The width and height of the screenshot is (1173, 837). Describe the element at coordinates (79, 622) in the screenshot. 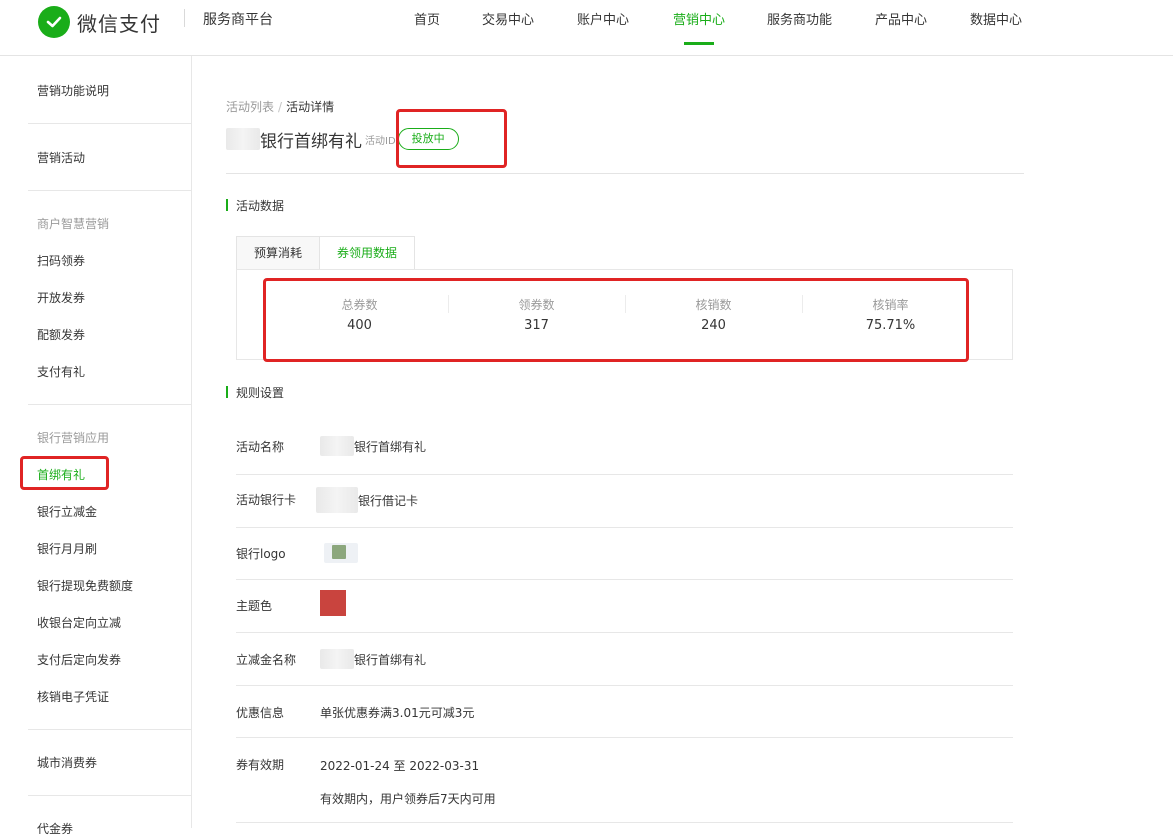

I see `sidebar-item-checkout-discount: 收银台定向立减` at that location.